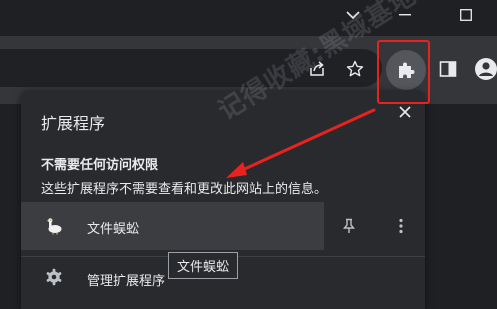  I want to click on extension-name-tooltip: 文件蜈蚣, so click(203, 265).